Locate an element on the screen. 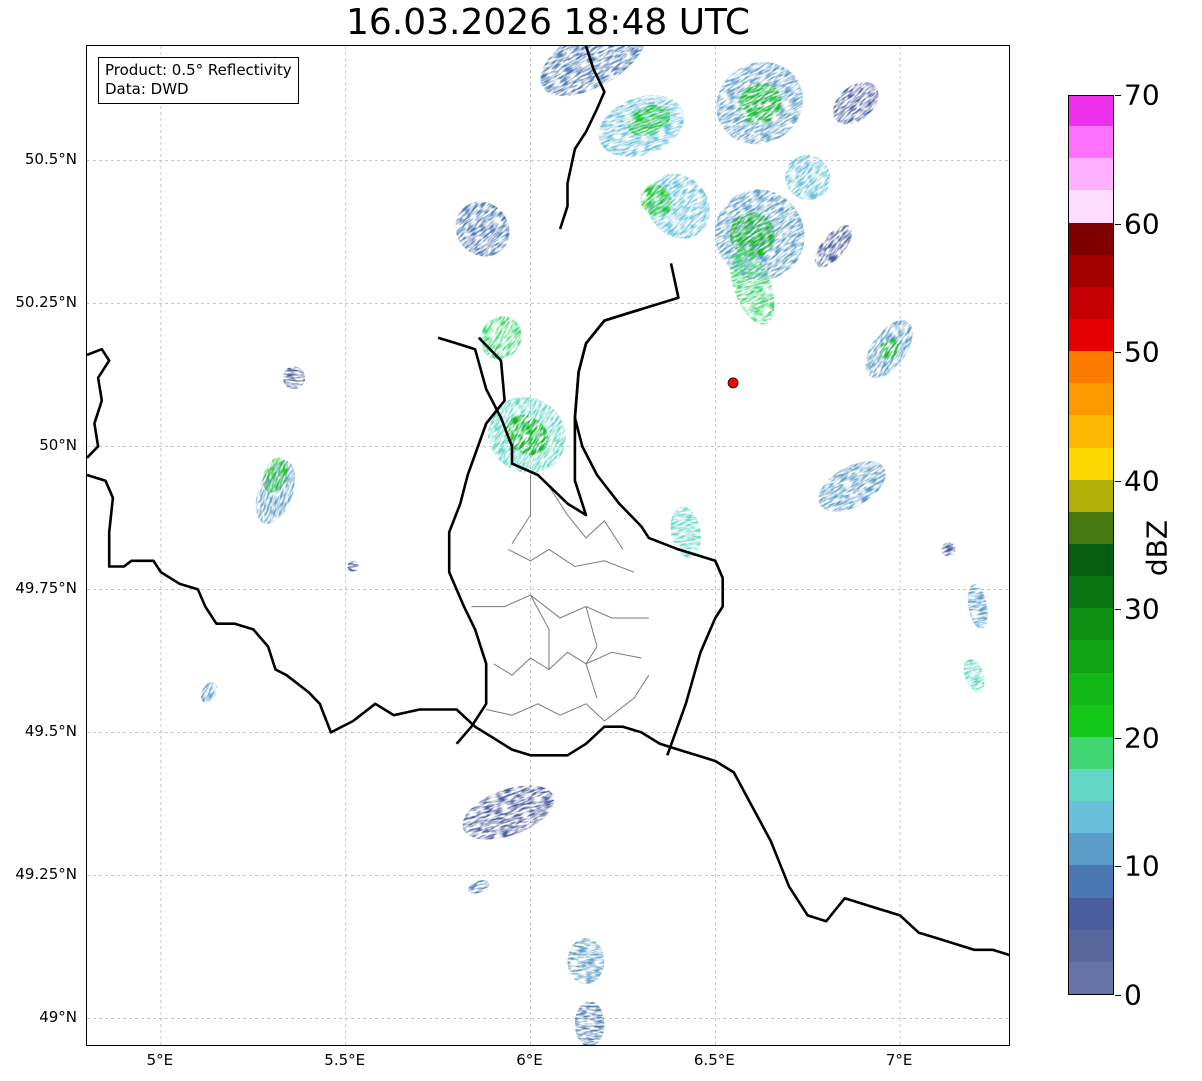 The width and height of the screenshot is (1202, 1081). lat-tick-label: 49°N is located at coordinates (58, 1017).